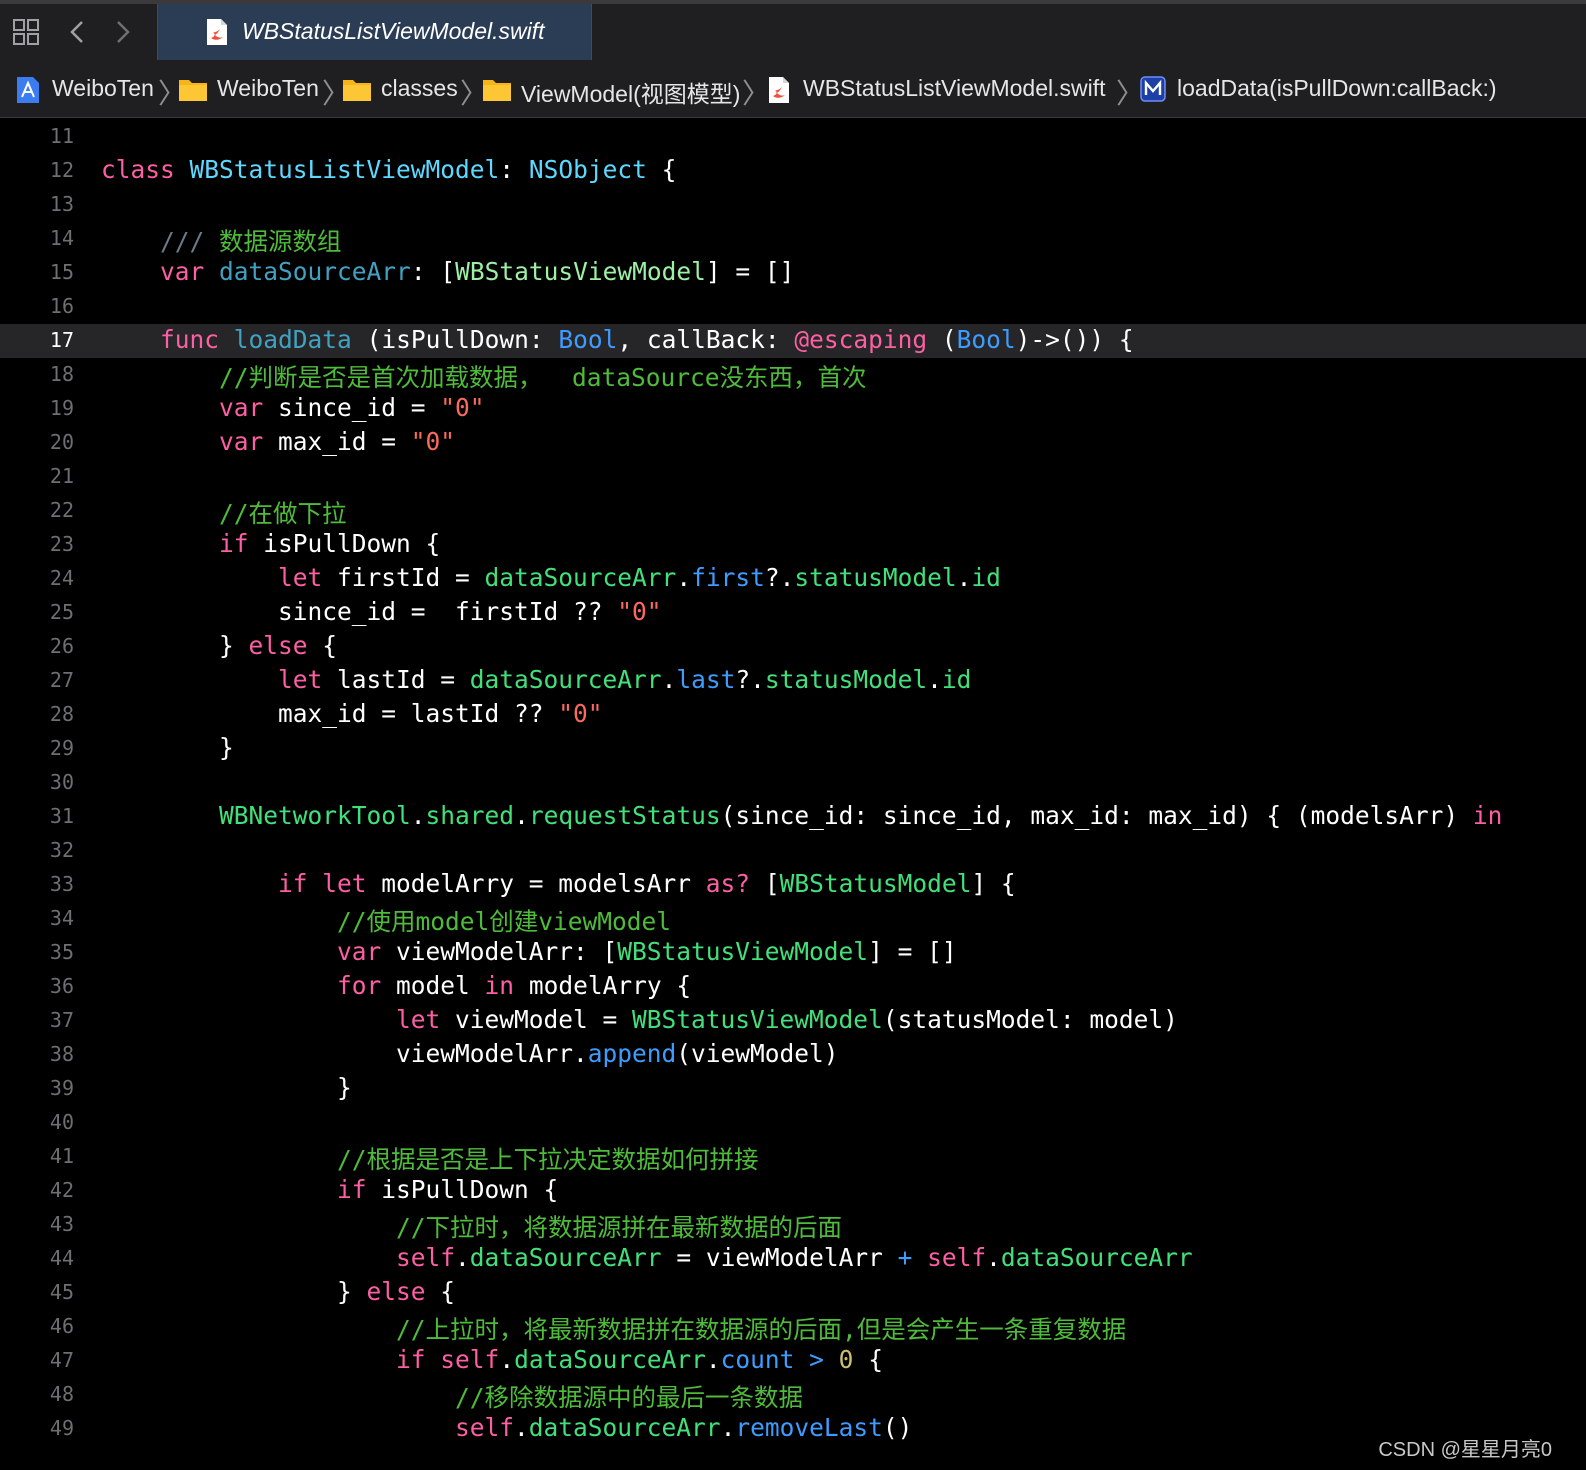  What do you see at coordinates (793, 137) in the screenshot?
I see `code-line: 11` at bounding box center [793, 137].